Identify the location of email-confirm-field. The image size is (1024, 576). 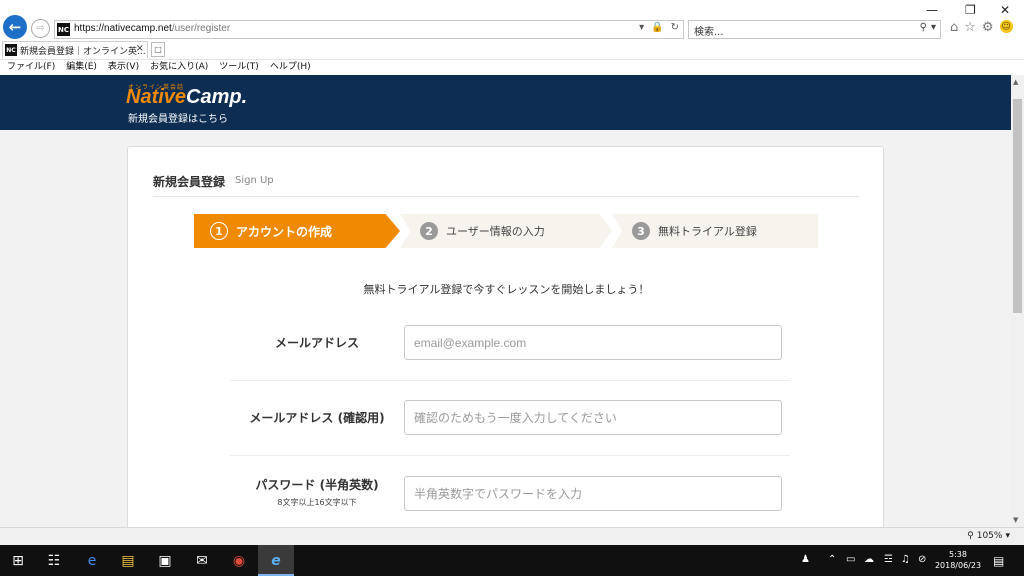
(593, 417).